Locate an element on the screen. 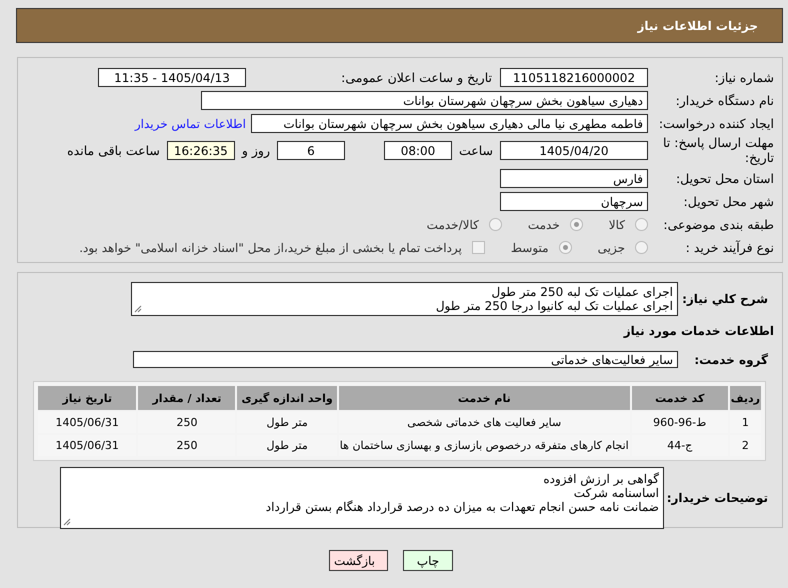  buyer-org-field: دهیاری سیاهون بخش سرچهان شهرستان بوانات is located at coordinates (424, 100).